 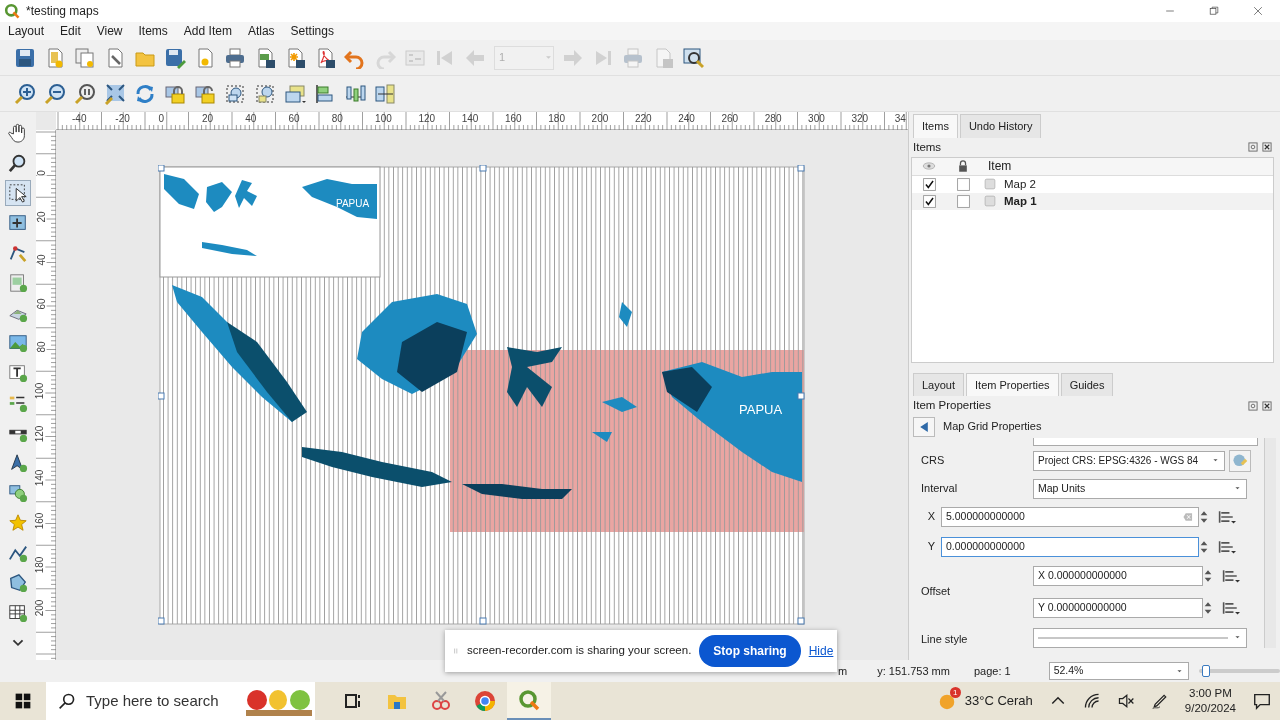 I want to click on align-icon, so click(x=325, y=93).